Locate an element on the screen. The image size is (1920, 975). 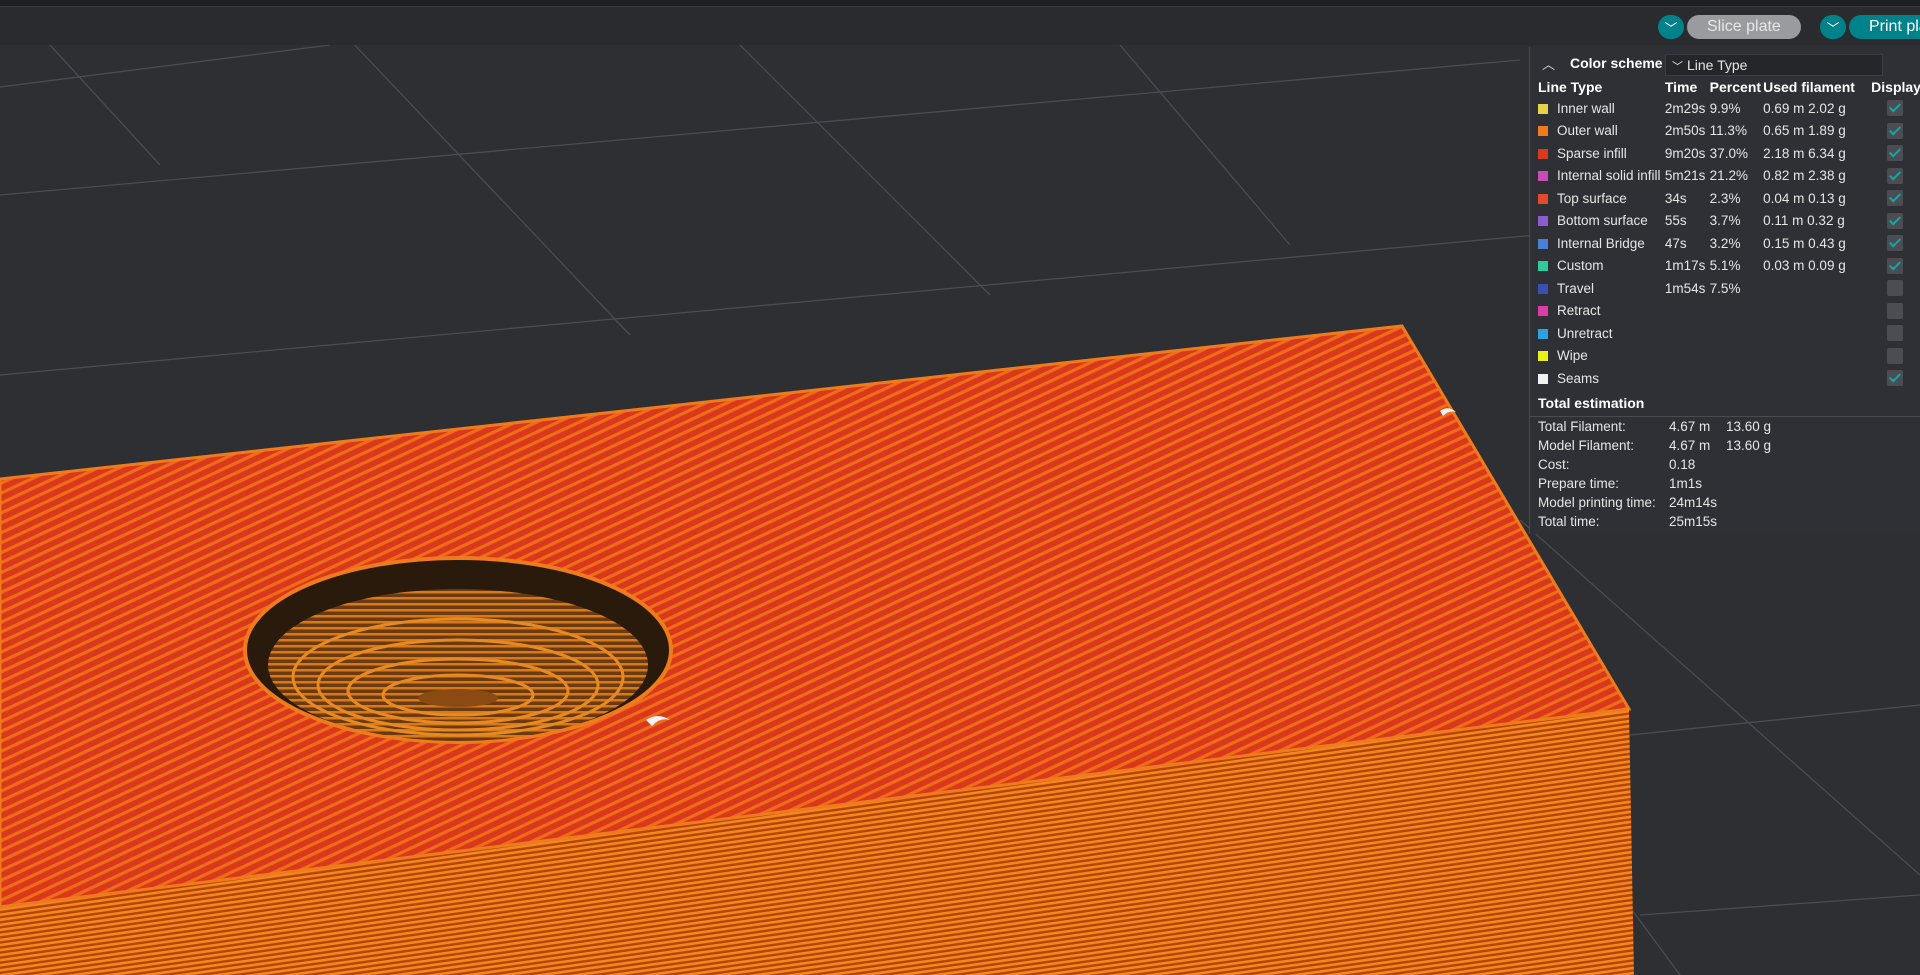
legend-header: ︿ Color scheme ﹀ Line Type is located at coordinates (1725, 63).